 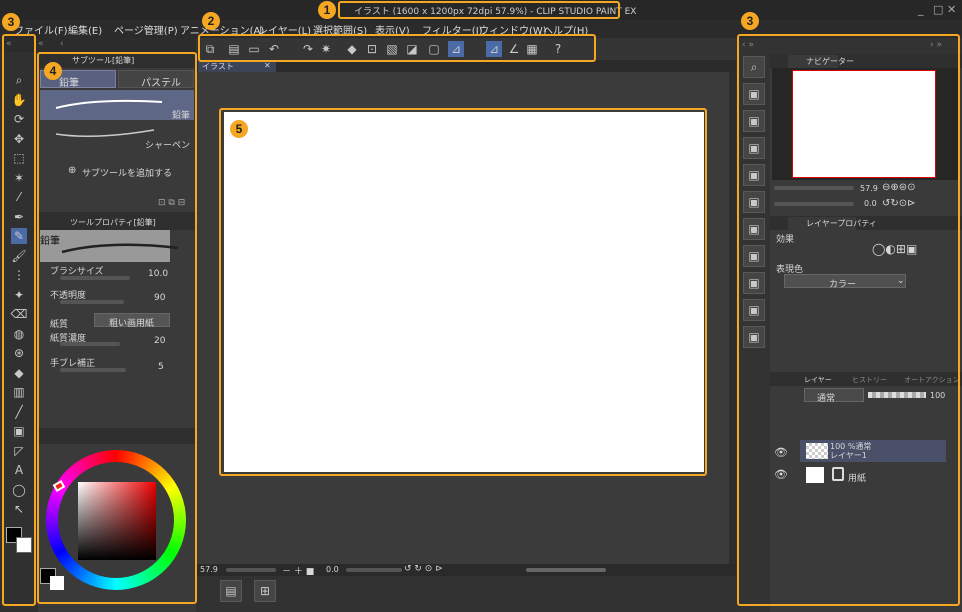 I want to click on hand-icon: ✋, so click(x=19, y=100).